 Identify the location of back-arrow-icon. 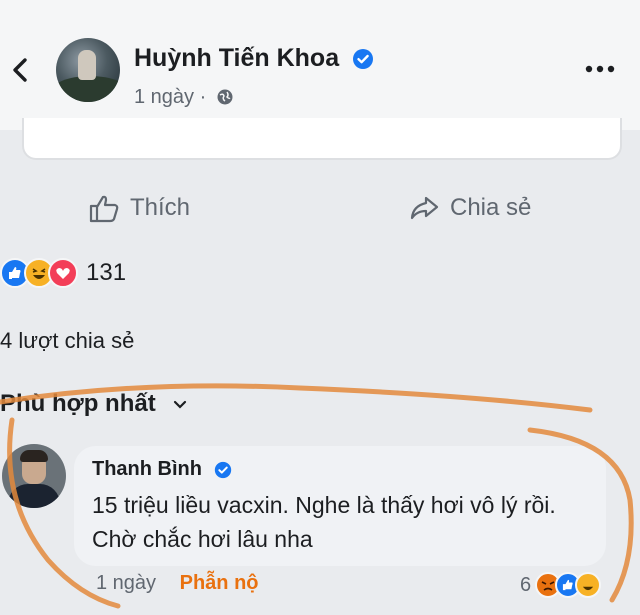
(20, 70).